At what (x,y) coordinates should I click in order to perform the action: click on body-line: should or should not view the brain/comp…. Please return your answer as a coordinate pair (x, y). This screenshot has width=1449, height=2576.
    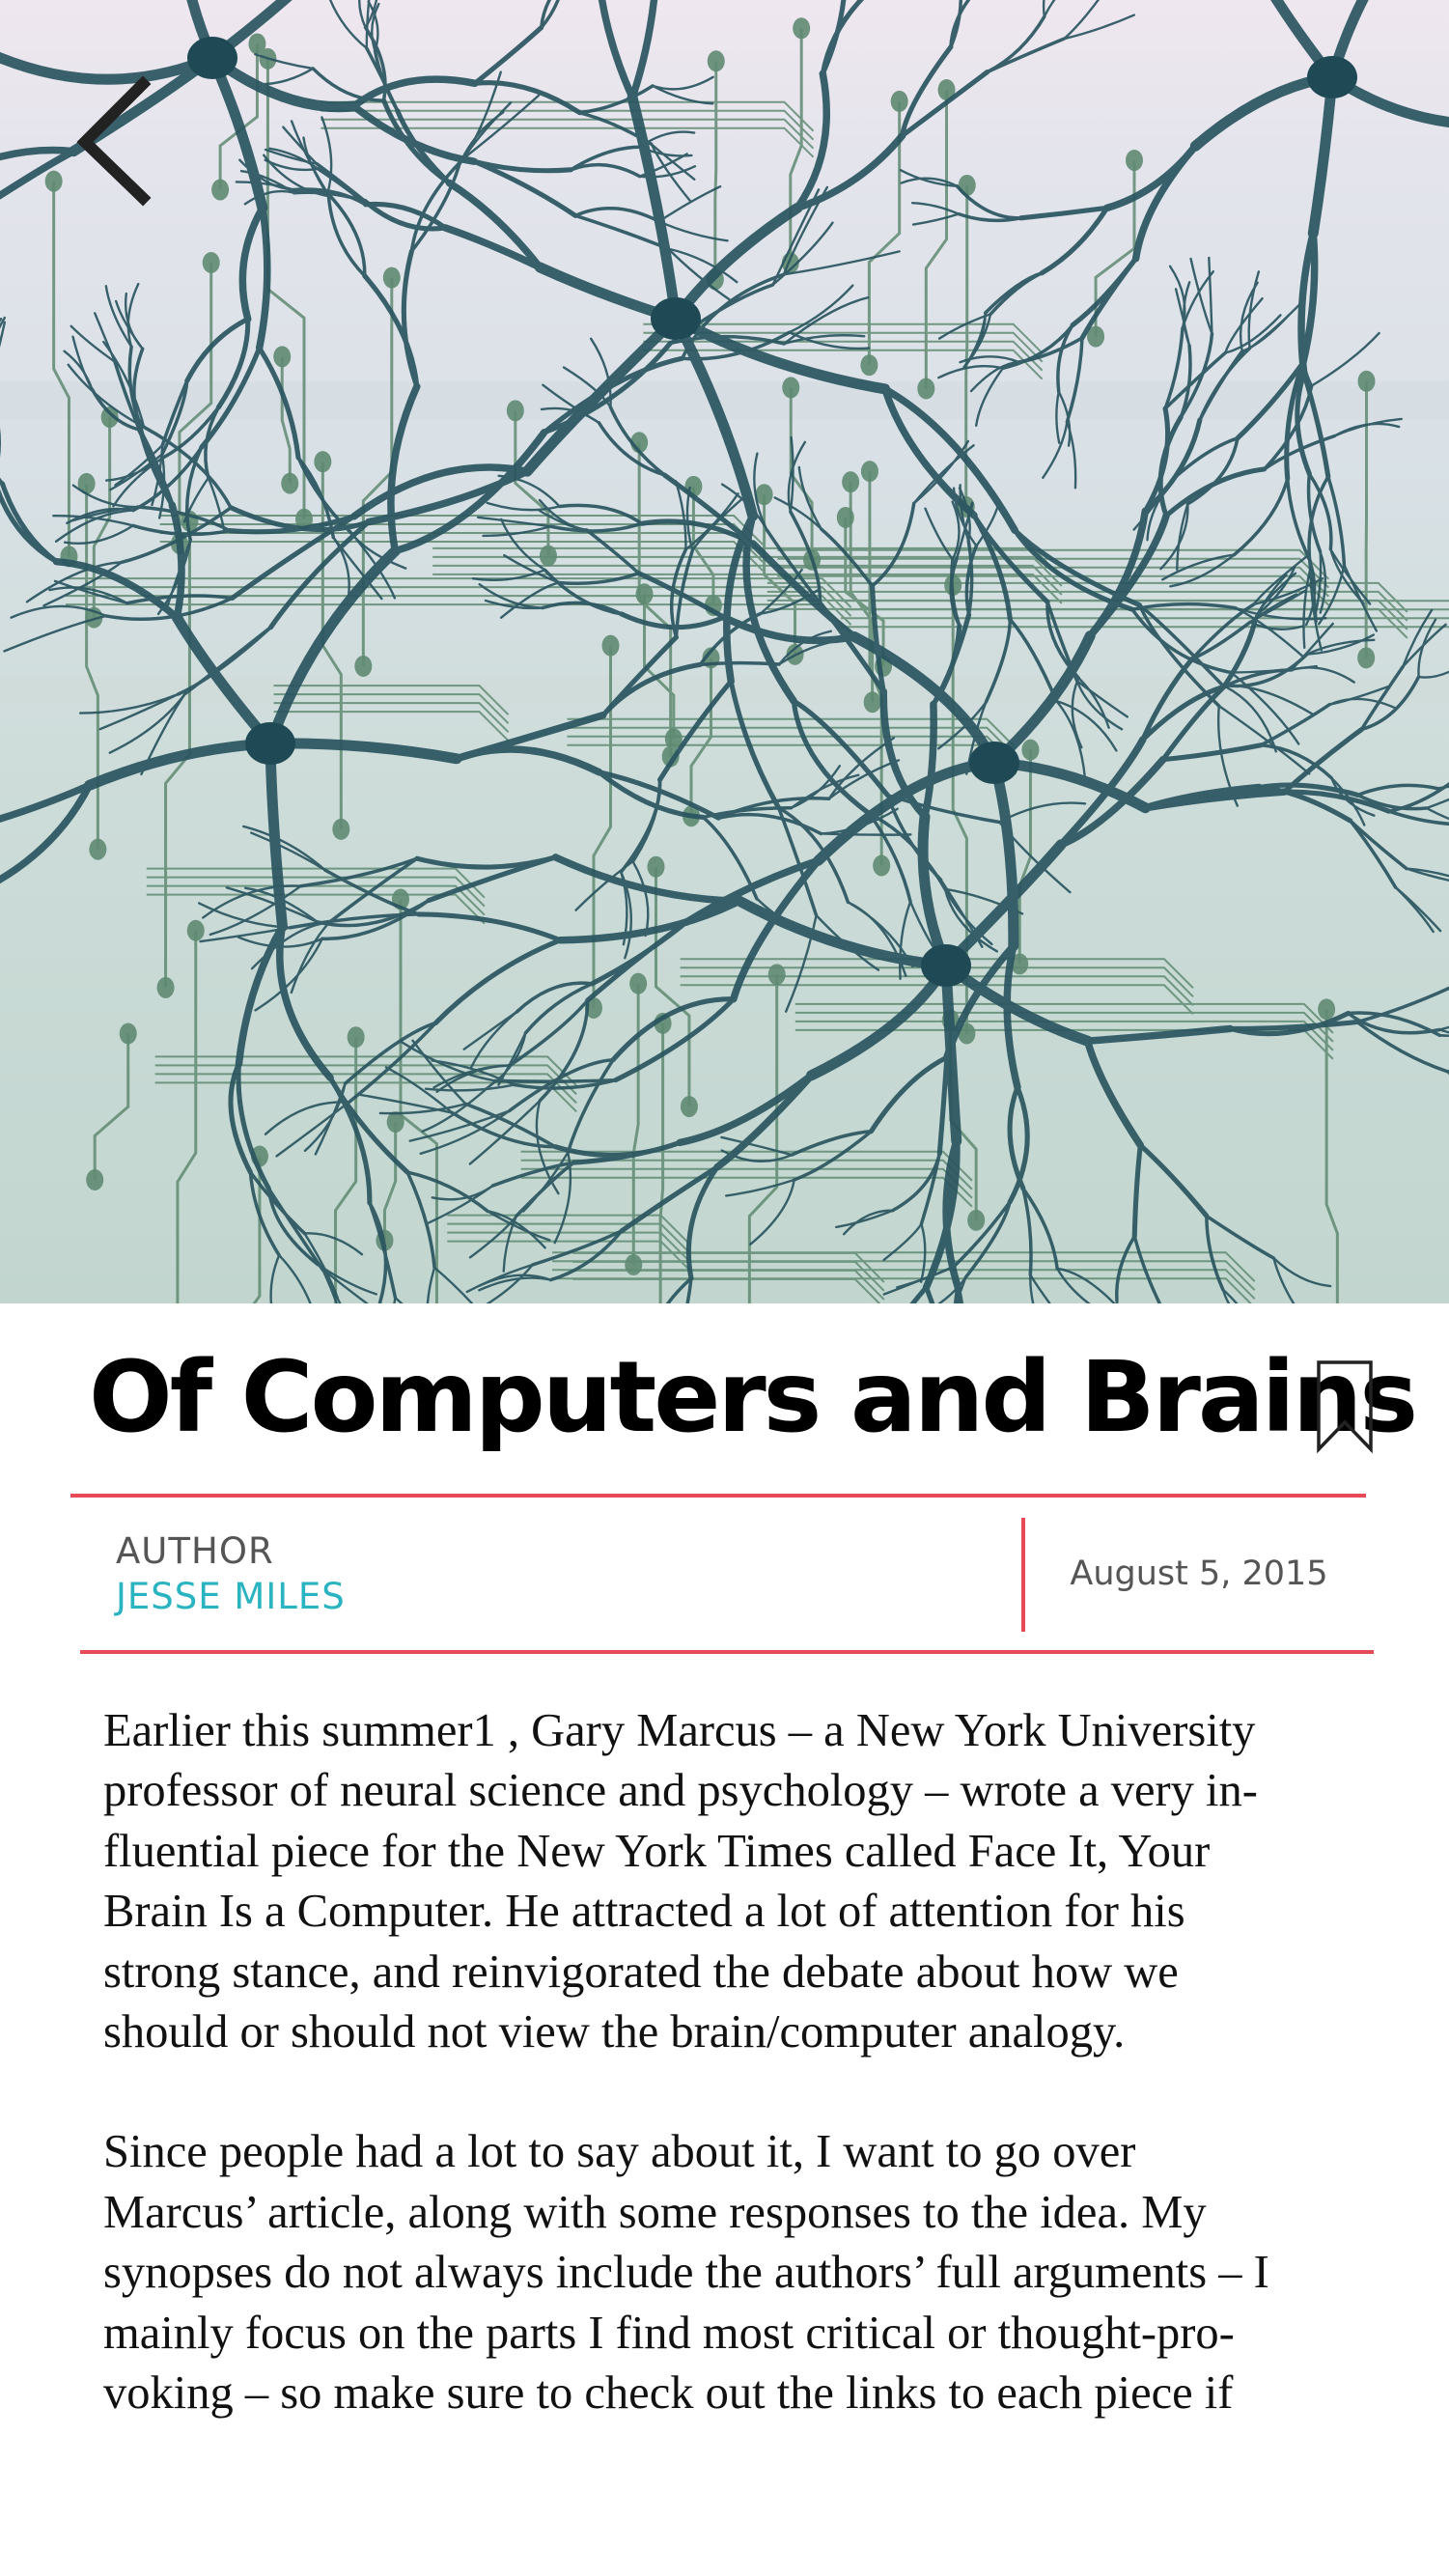
    Looking at the image, I should click on (614, 2032).